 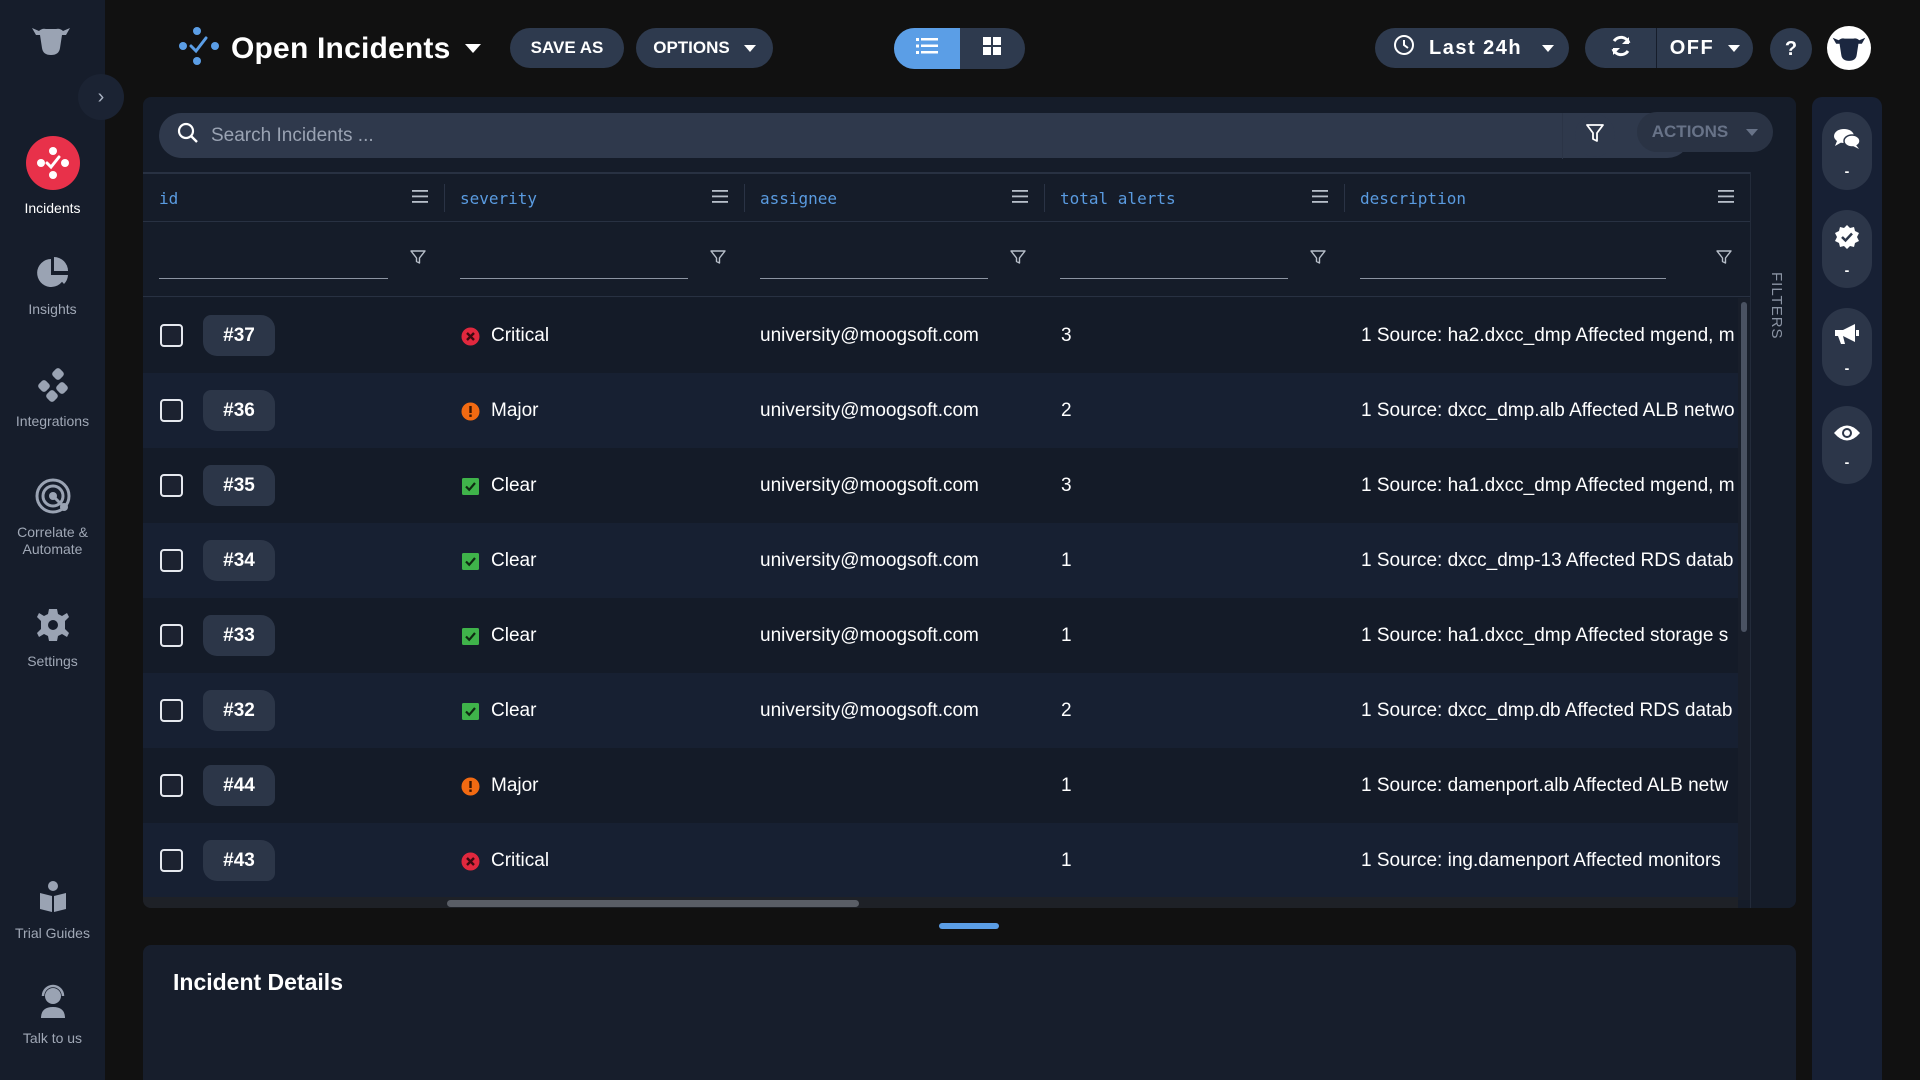 What do you see at coordinates (567, 48) in the screenshot?
I see `save-as-button: SAVE AS` at bounding box center [567, 48].